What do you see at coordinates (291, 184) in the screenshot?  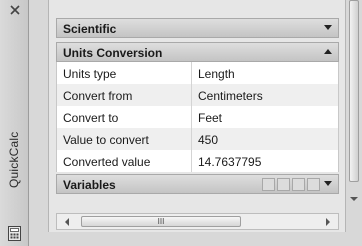 I see `variables-toolbar` at bounding box center [291, 184].